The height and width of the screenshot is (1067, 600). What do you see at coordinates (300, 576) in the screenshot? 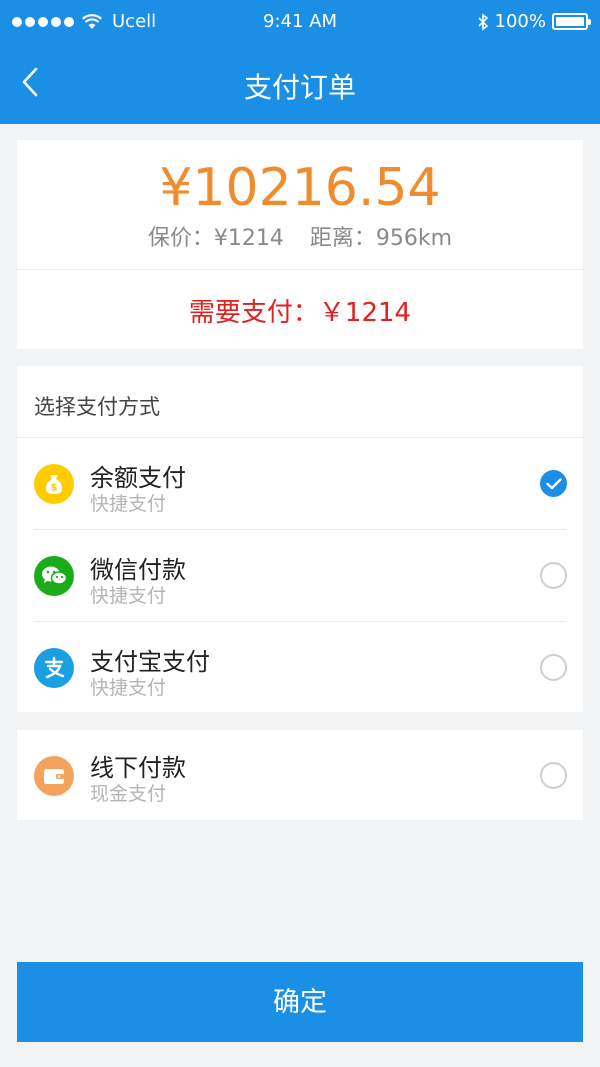
I see `payment-option-wechat: 微信付款 快捷支付` at bounding box center [300, 576].